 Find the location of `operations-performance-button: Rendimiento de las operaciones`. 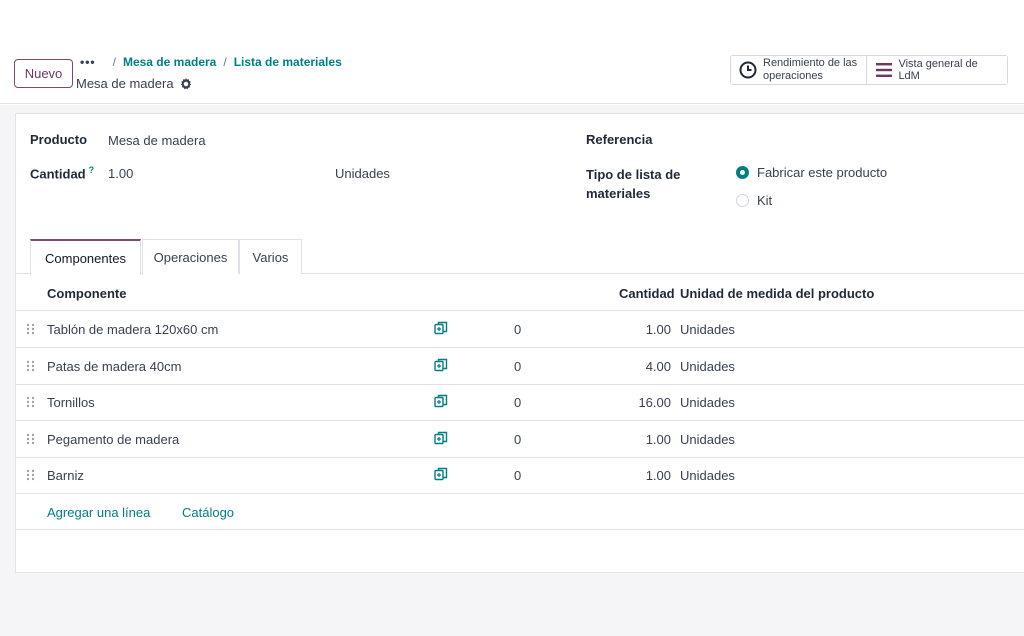

operations-performance-button: Rendimiento de las operaciones is located at coordinates (798, 70).